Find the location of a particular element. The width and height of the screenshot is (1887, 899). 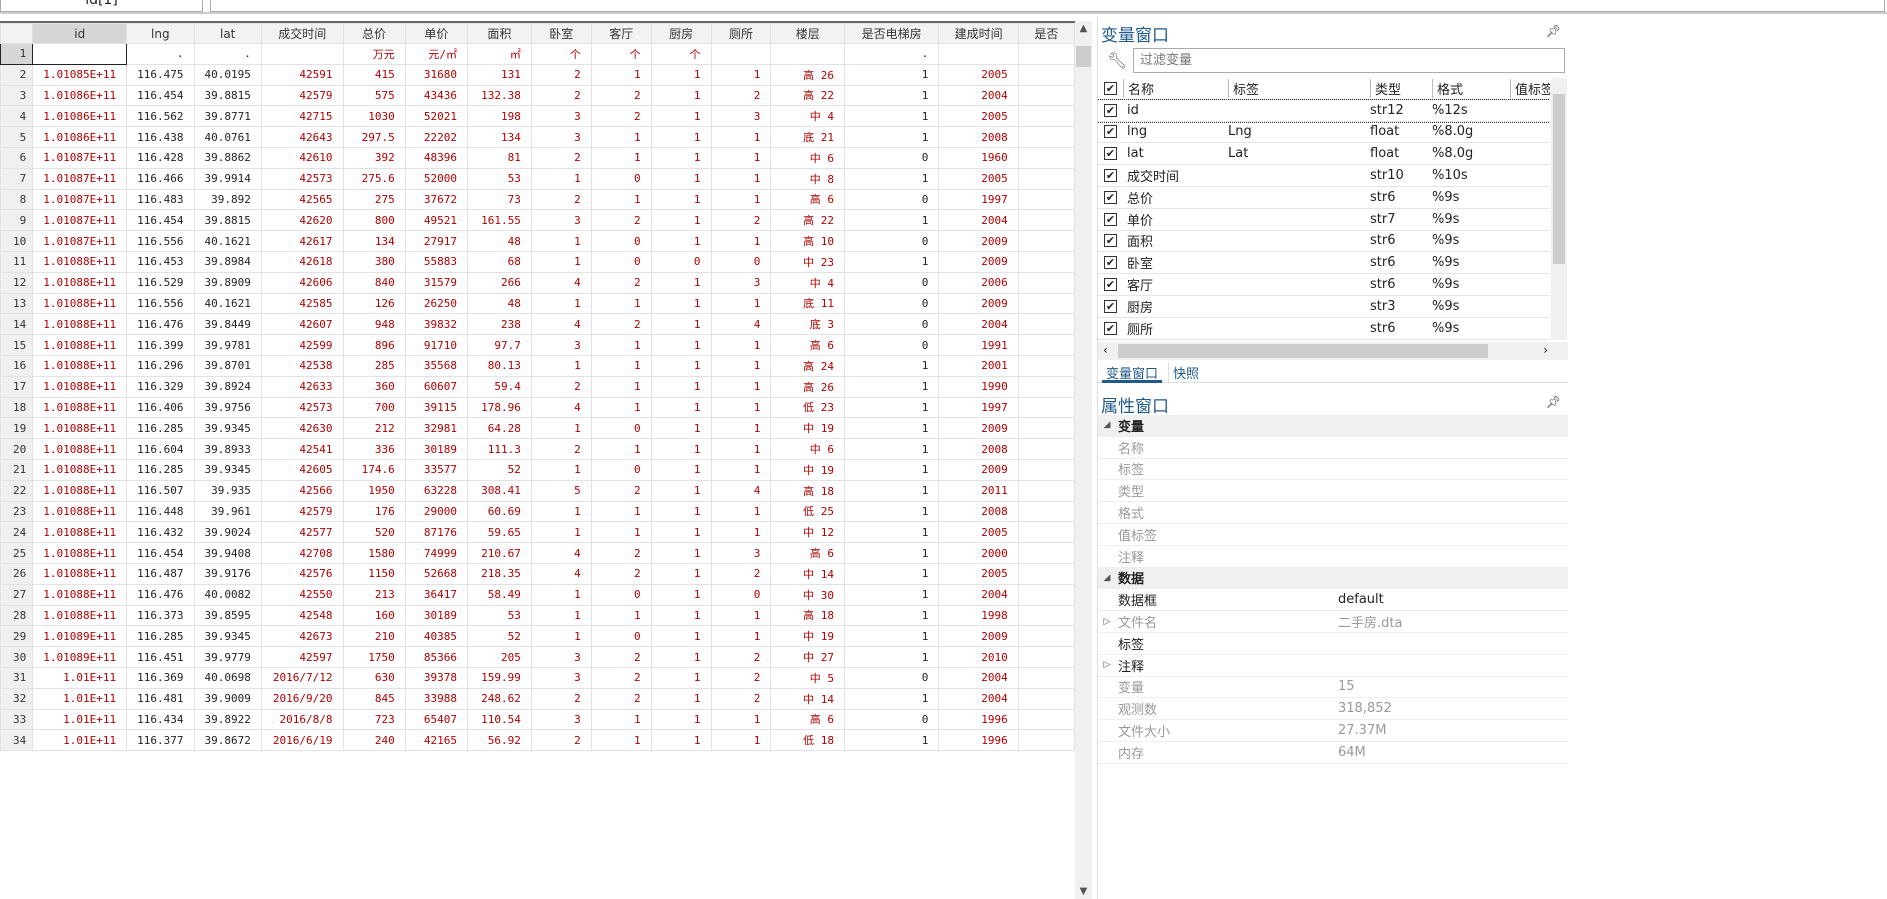

row-number: 28 is located at coordinates (17, 615).